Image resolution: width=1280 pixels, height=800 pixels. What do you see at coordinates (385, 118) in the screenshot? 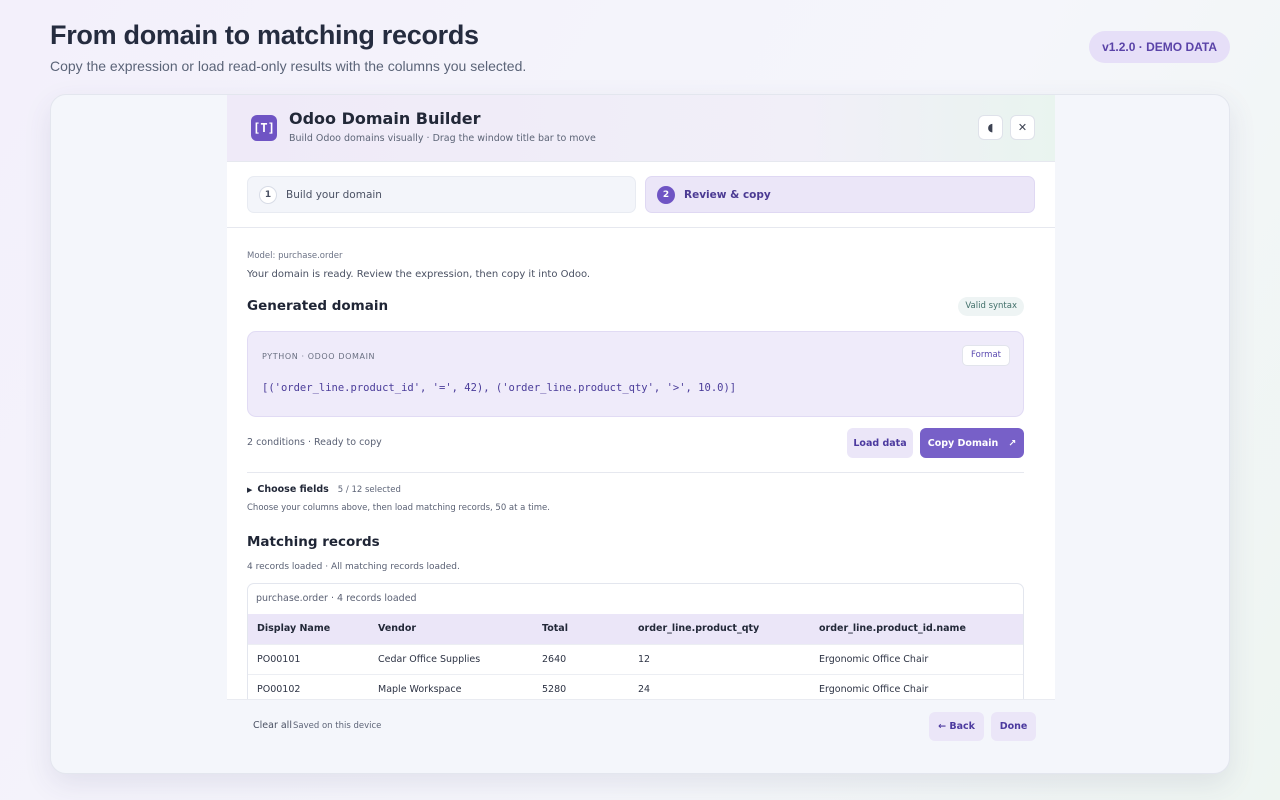
I see `app-title: Odoo Domain Builder` at bounding box center [385, 118].